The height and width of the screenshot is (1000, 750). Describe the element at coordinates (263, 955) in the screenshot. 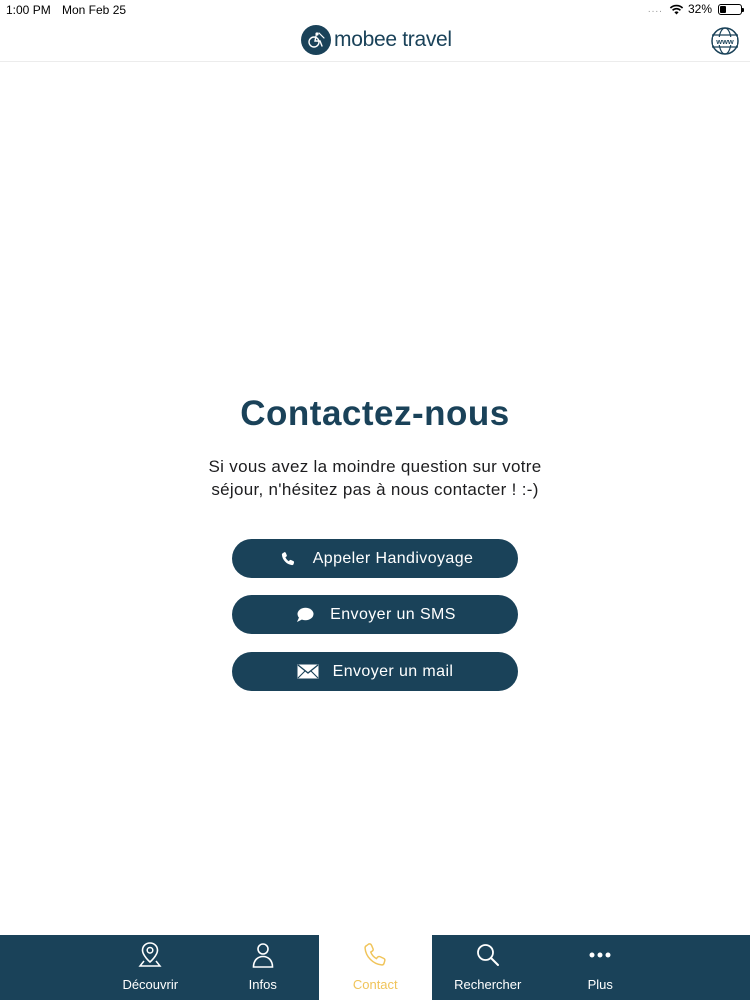

I see `person-icon` at that location.